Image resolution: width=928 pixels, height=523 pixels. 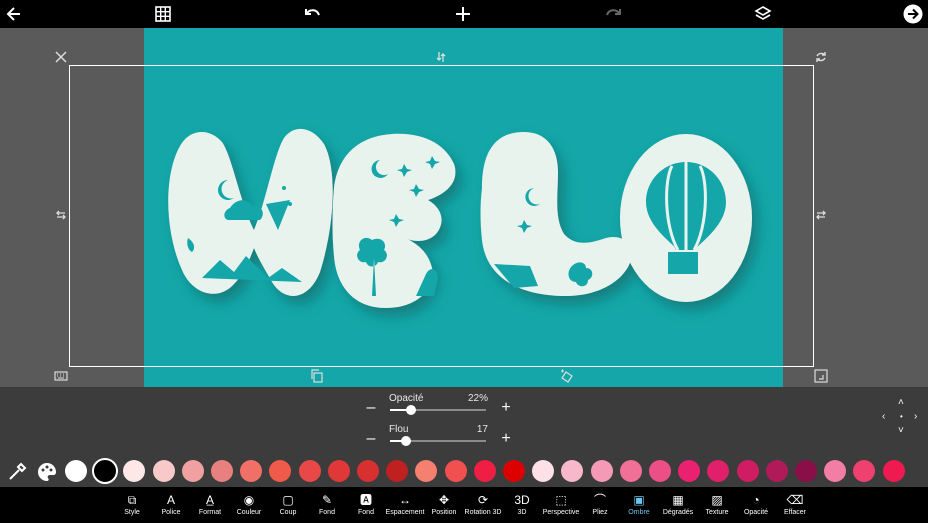 I want to click on grid-icon, so click(x=163, y=14).